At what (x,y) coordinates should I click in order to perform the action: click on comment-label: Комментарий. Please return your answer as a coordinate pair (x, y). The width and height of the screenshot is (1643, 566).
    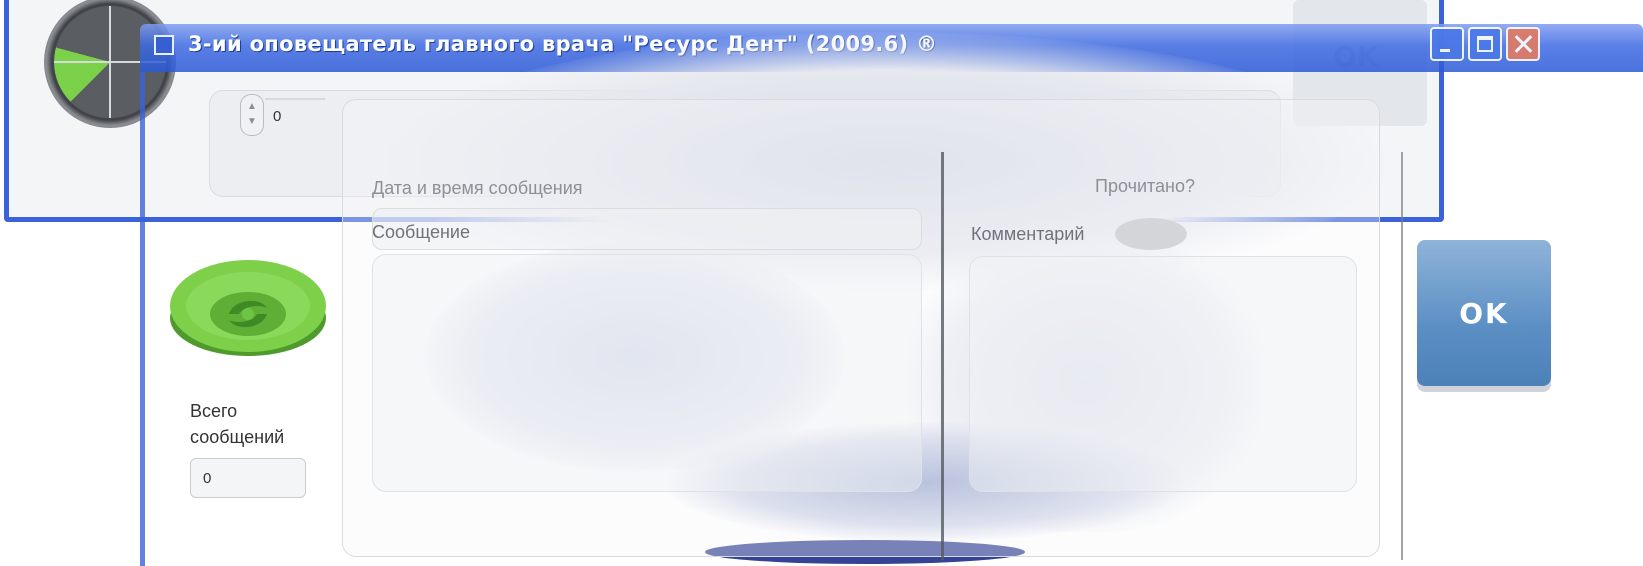
    Looking at the image, I should click on (1028, 234).